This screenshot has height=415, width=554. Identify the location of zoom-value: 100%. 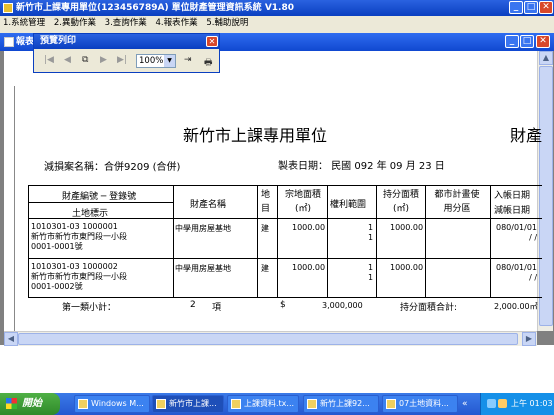
(151, 61).